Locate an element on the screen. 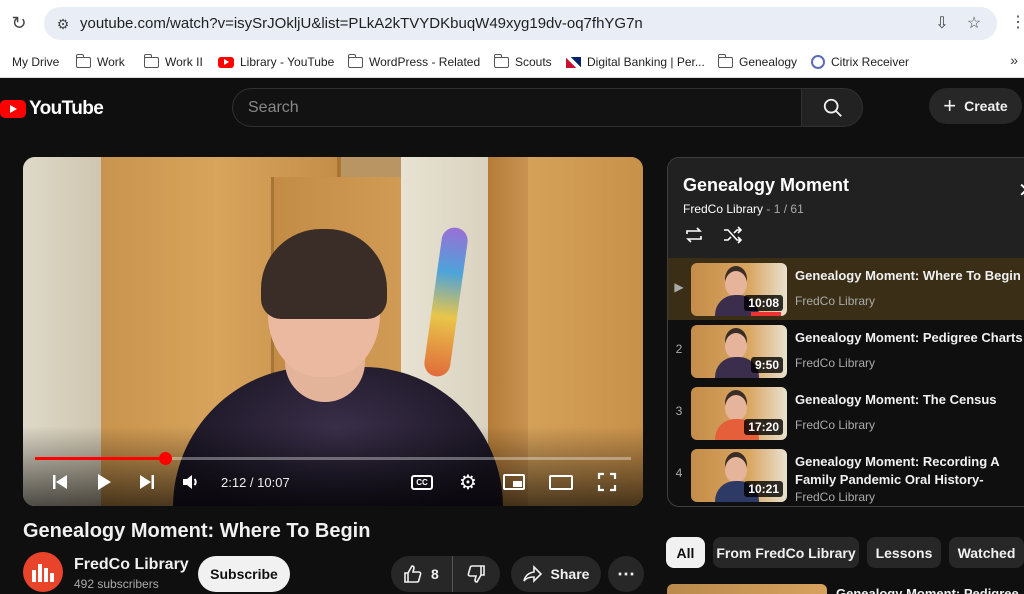  video-thumbnail: 10:08 is located at coordinates (739, 289).